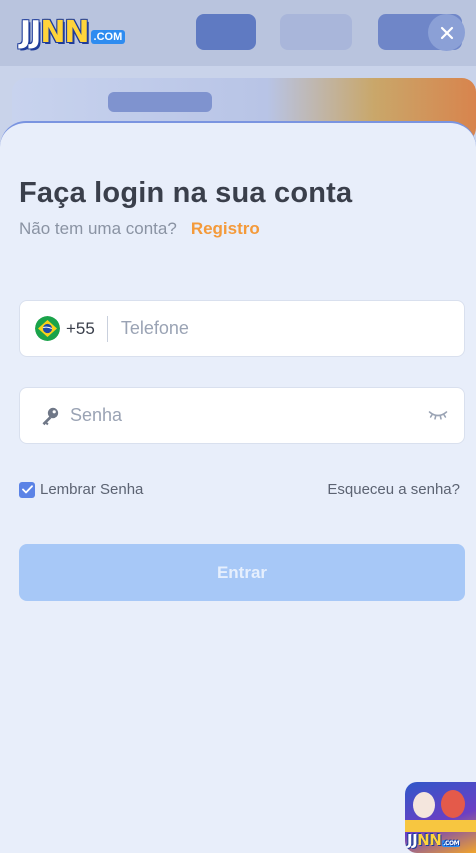  I want to click on app-logo-part-1: JJ, so click(412, 840).